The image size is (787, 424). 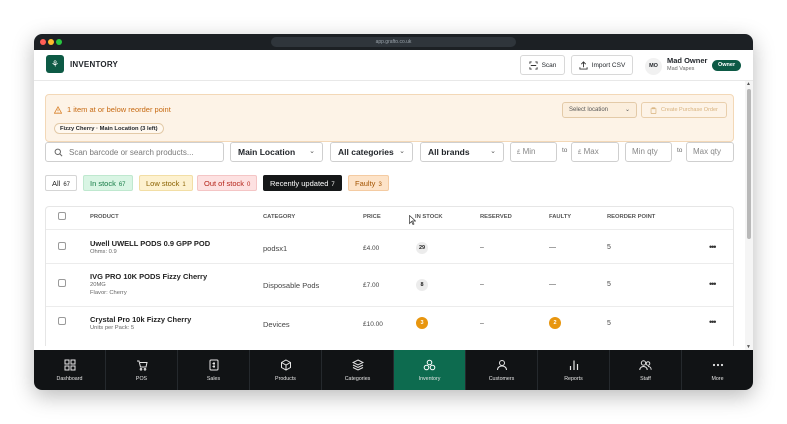 What do you see at coordinates (141, 379) in the screenshot?
I see `nav-label: POS` at bounding box center [141, 379].